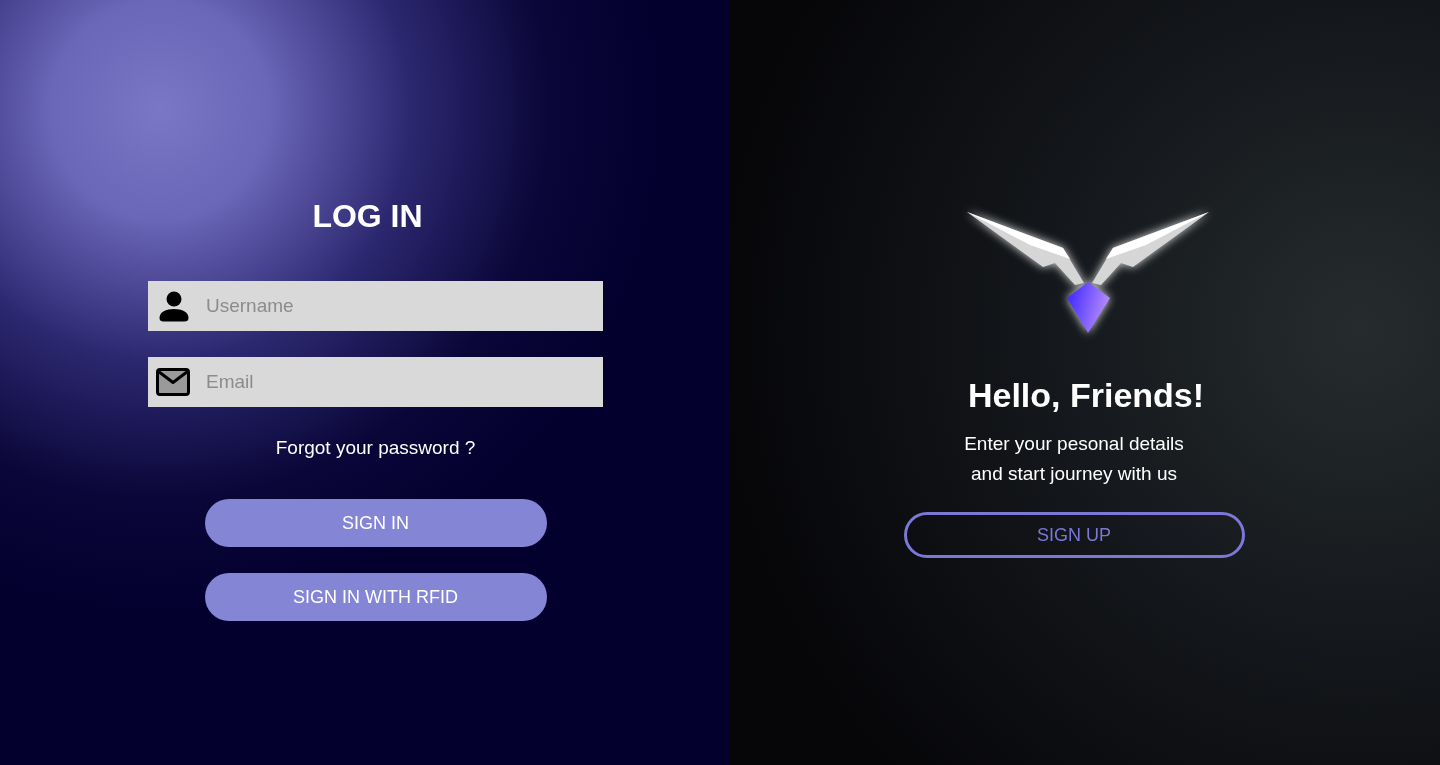  I want to click on sign-up-button: SIGN UP, so click(1074, 535).